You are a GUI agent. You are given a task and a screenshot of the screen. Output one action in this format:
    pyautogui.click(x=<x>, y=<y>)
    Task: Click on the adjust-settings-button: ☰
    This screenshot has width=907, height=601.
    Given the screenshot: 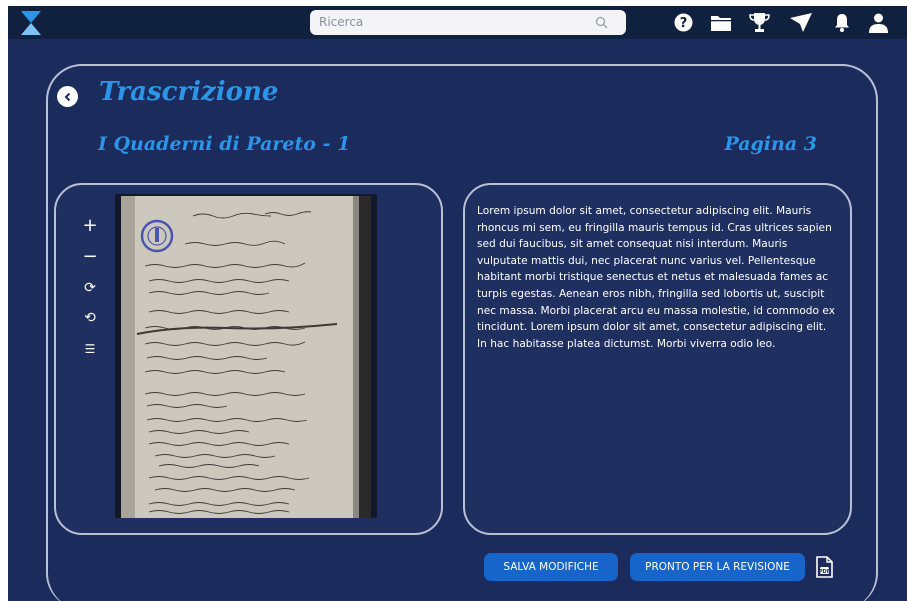 What is the action you would take?
    pyautogui.click(x=90, y=349)
    